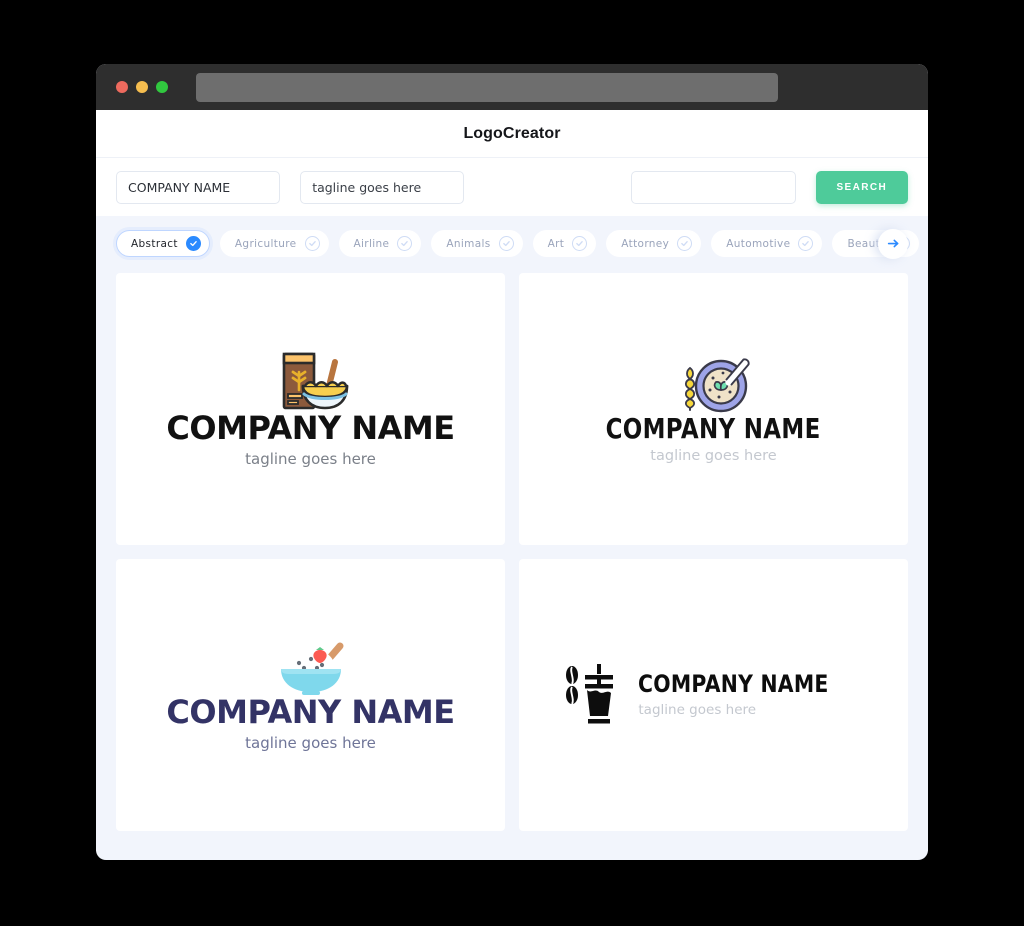  What do you see at coordinates (311, 667) in the screenshot?
I see `bowl-with-strawberry-and-spoon-icon` at bounding box center [311, 667].